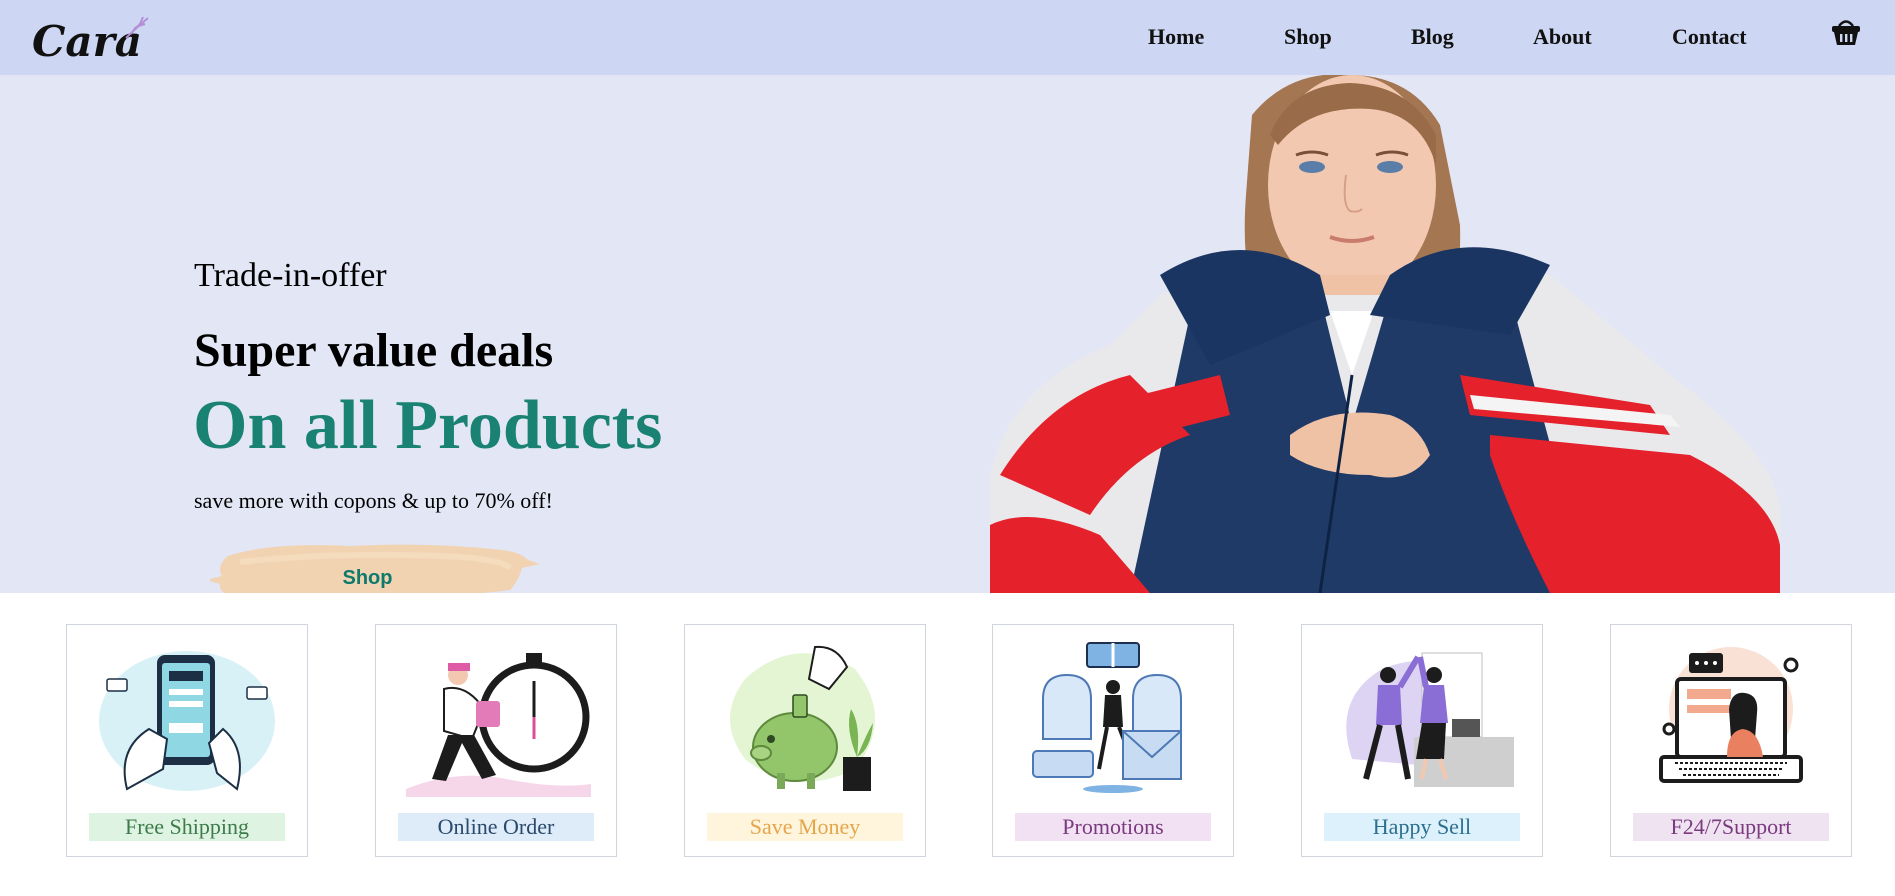 This screenshot has height=896, width=1895. What do you see at coordinates (1709, 37) in the screenshot?
I see `nav-contact: Contact` at bounding box center [1709, 37].